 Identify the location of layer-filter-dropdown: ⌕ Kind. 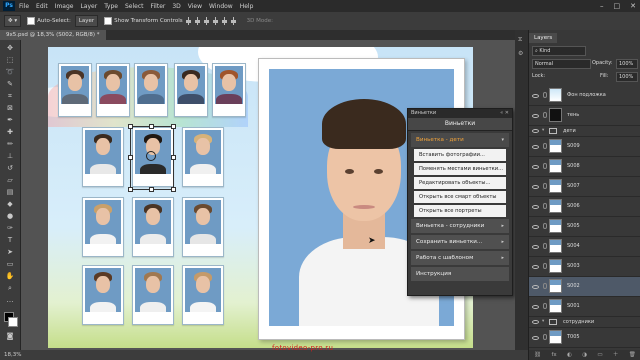
(559, 51).